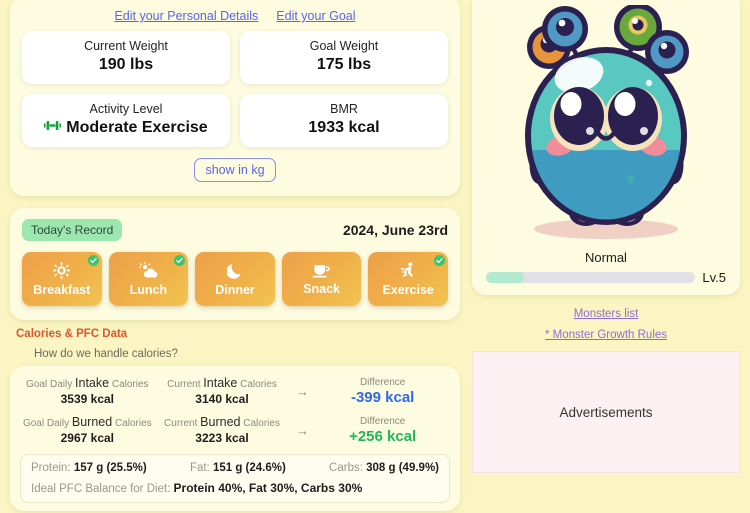 The image size is (750, 513). What do you see at coordinates (344, 109) in the screenshot?
I see `stat-label: BMR` at bounding box center [344, 109].